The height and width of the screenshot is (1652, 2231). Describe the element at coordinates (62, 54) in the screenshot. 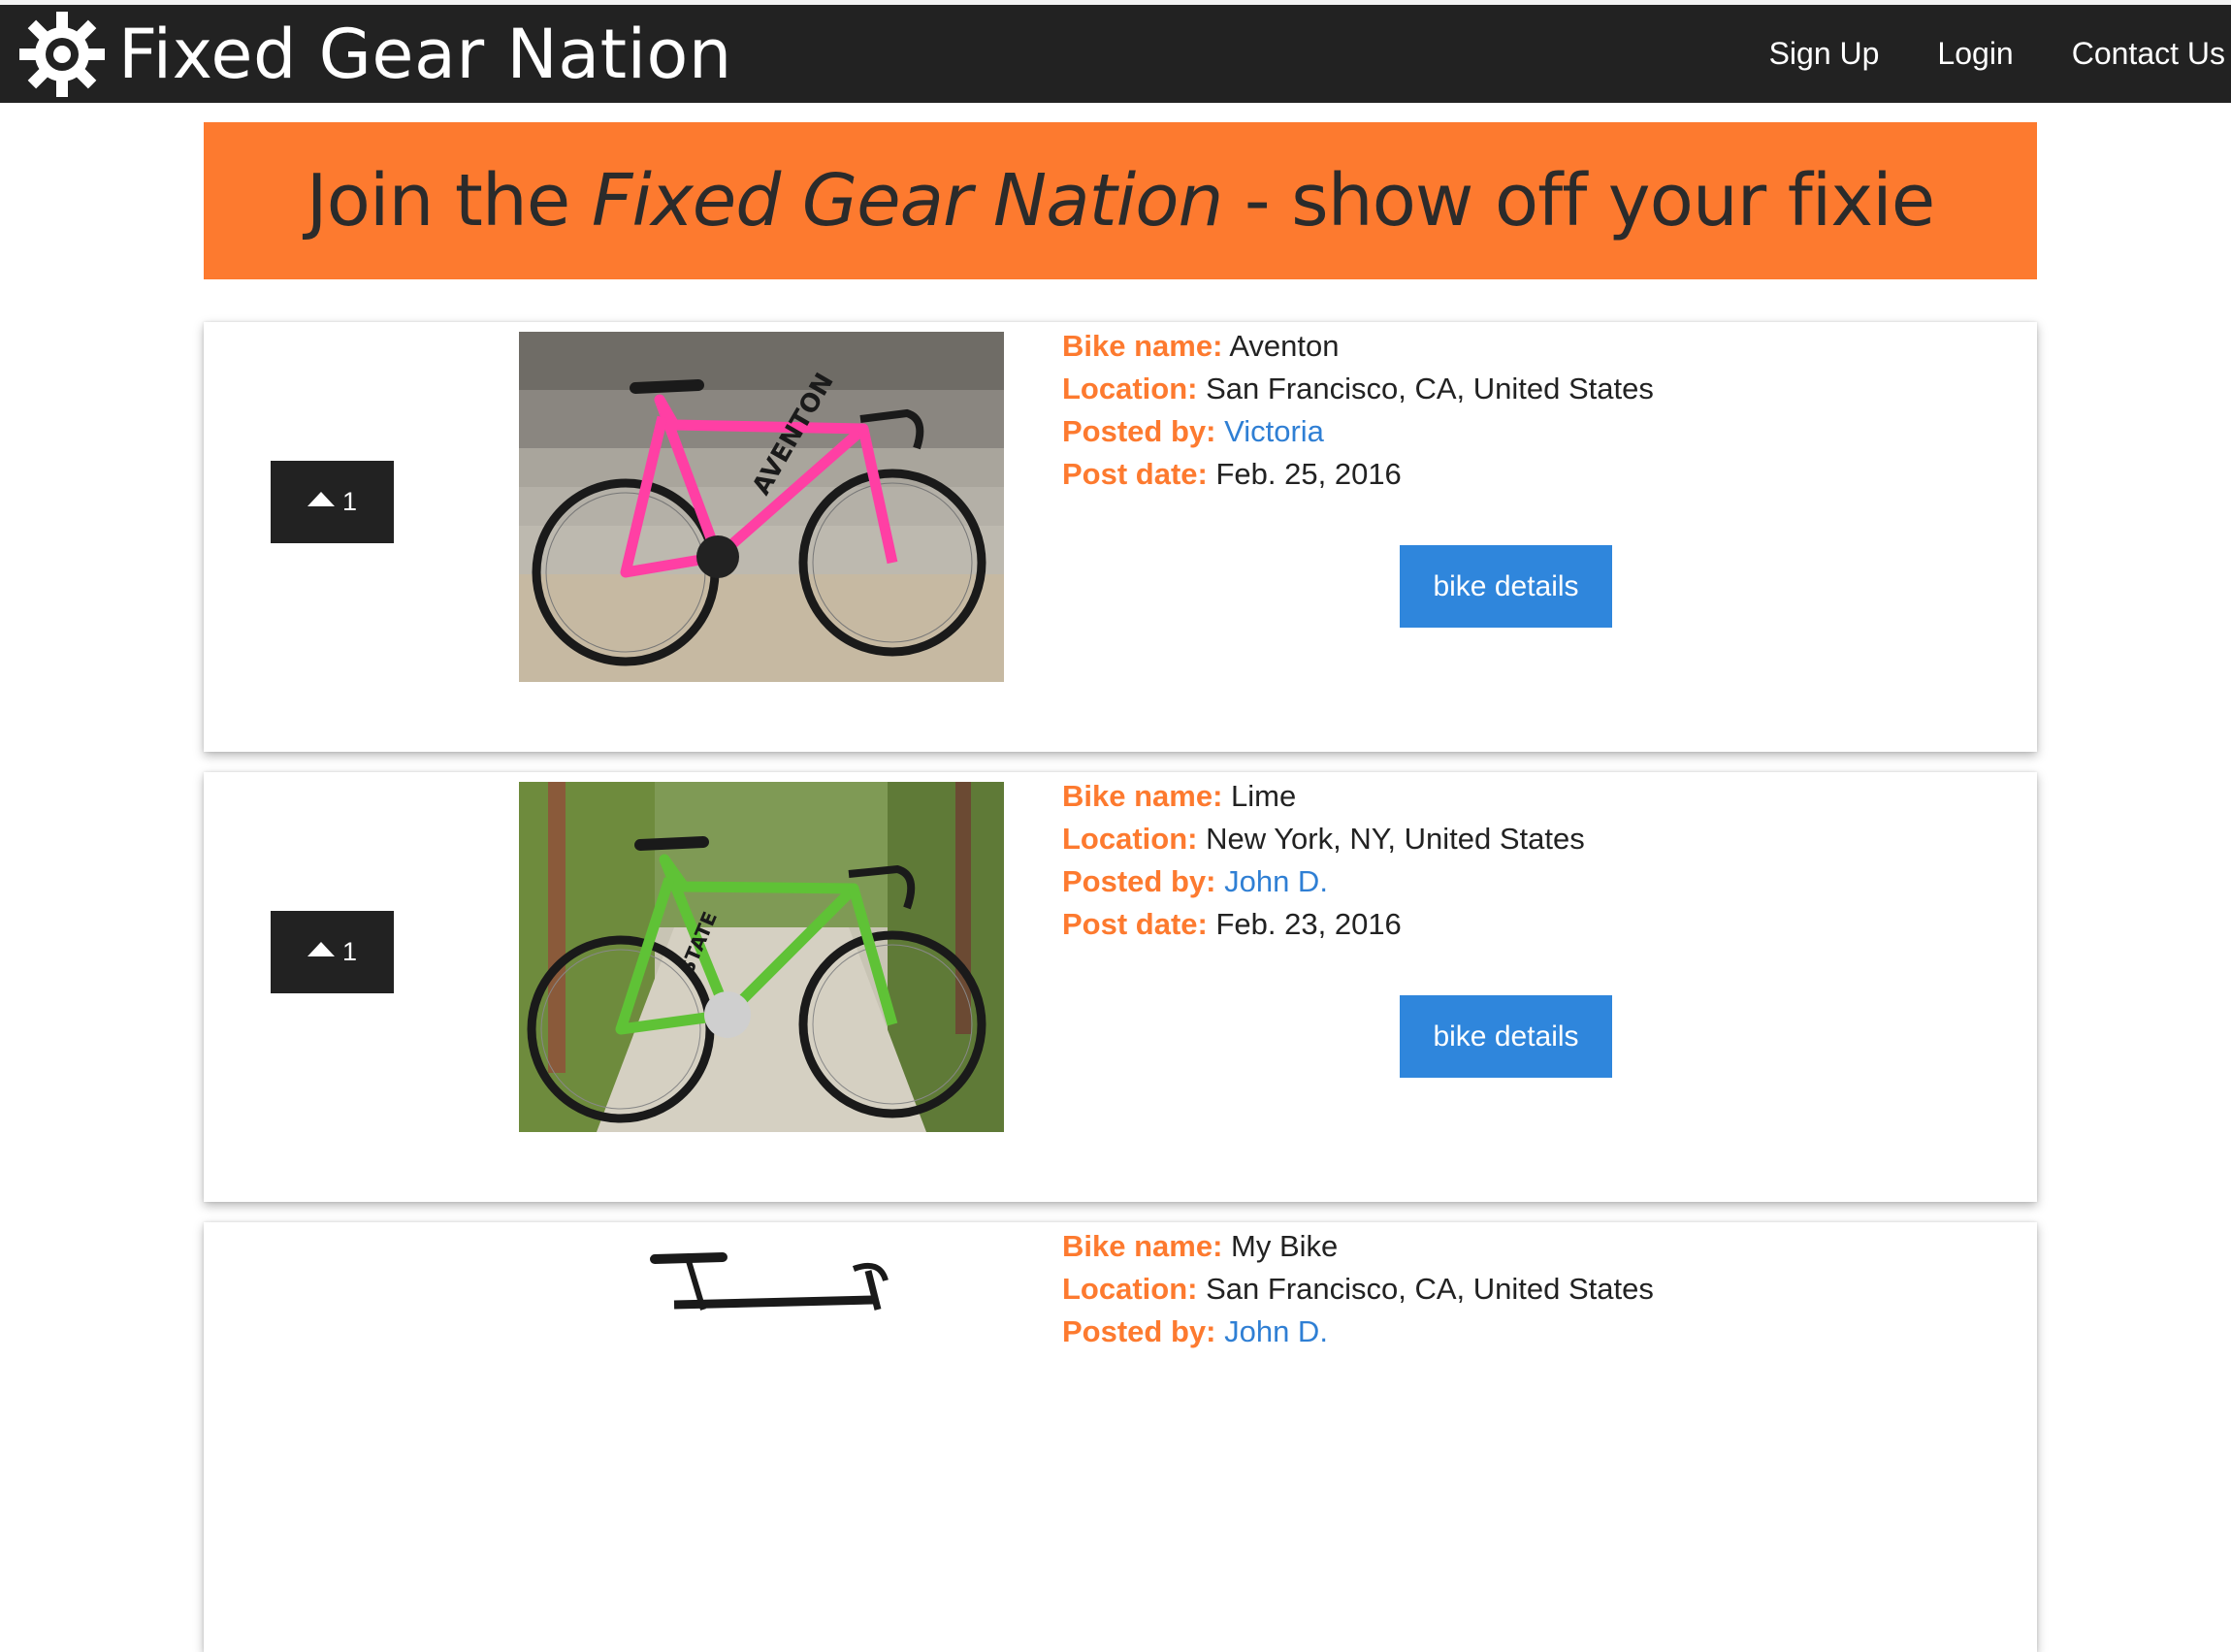

I see `gear-logo-icon` at that location.